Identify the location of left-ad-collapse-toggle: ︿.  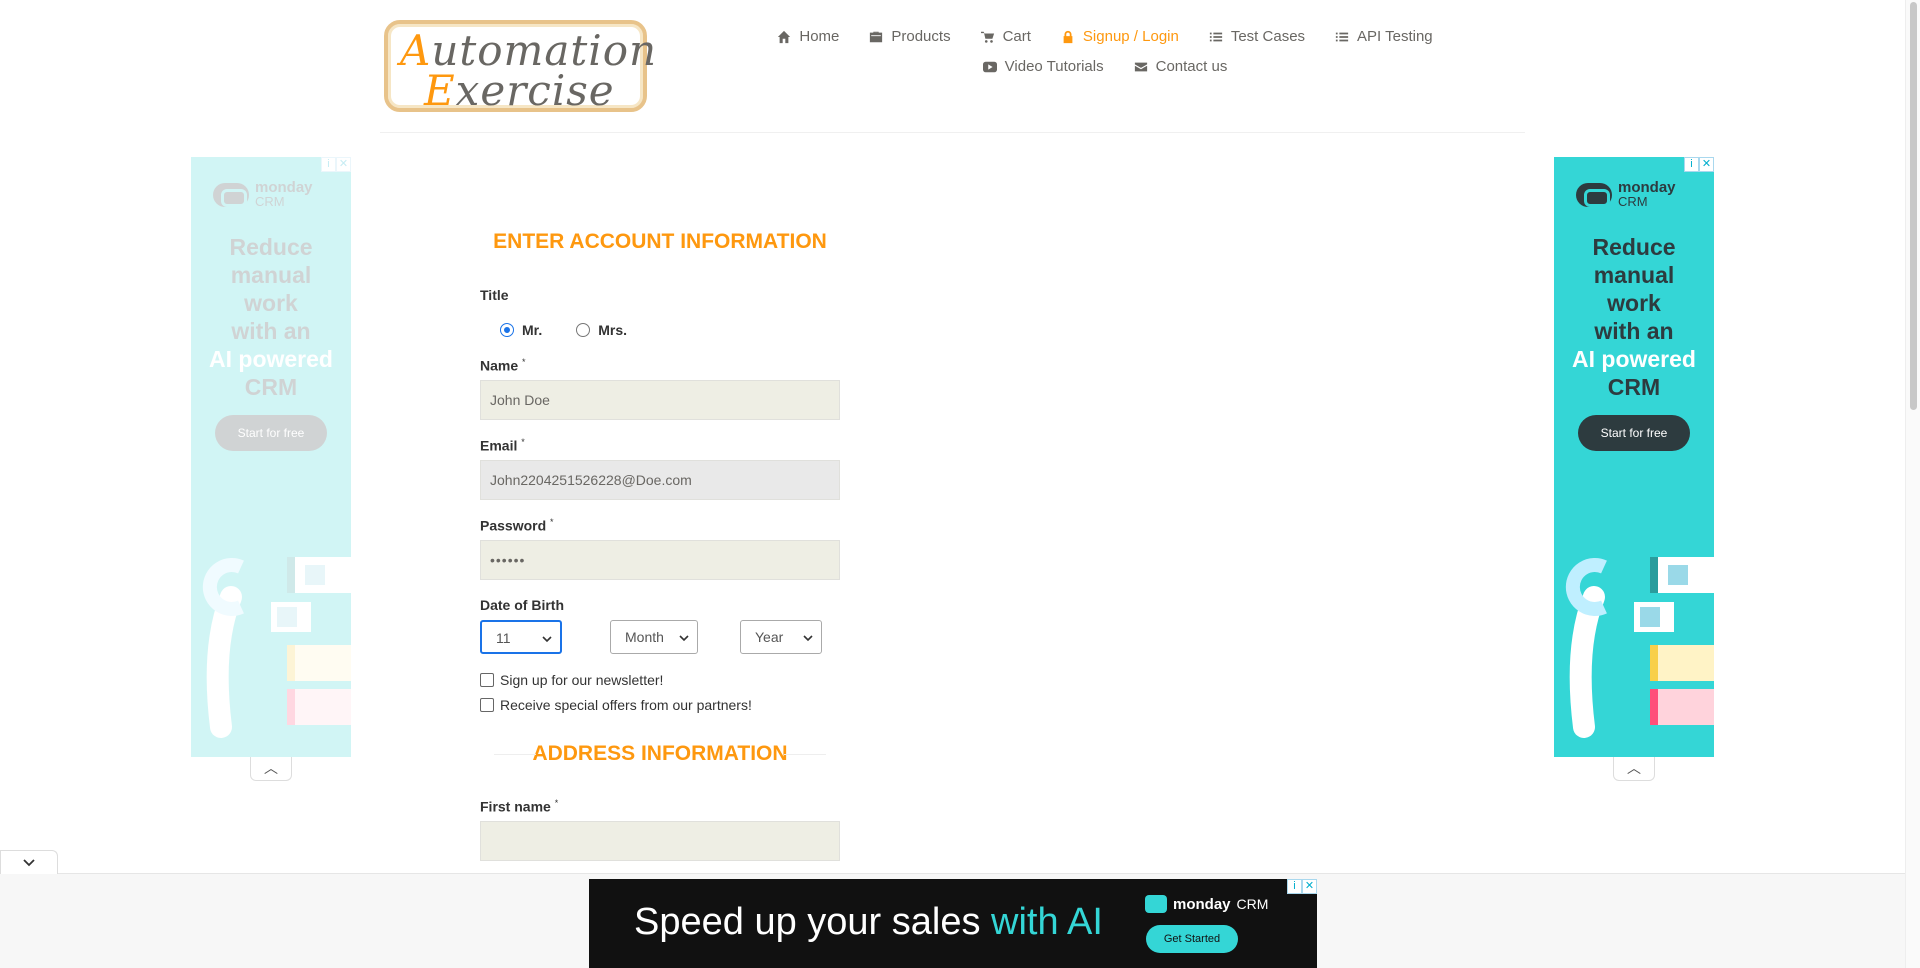
(271, 769).